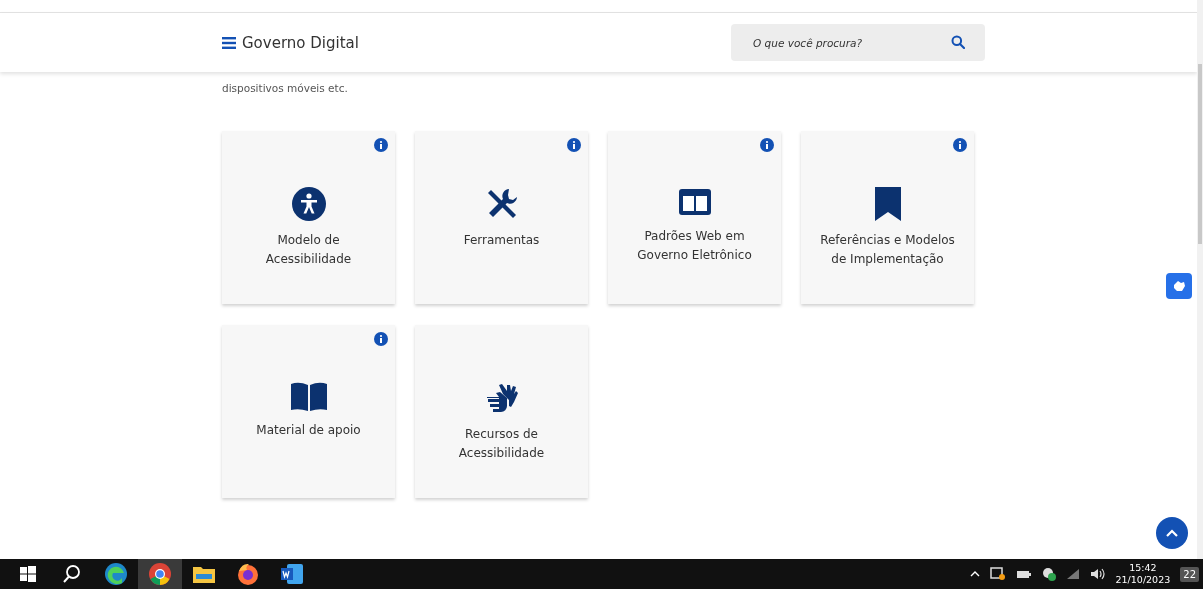 This screenshot has height=589, width=1203. What do you see at coordinates (1072, 574) in the screenshot?
I see `wifi-icon` at bounding box center [1072, 574].